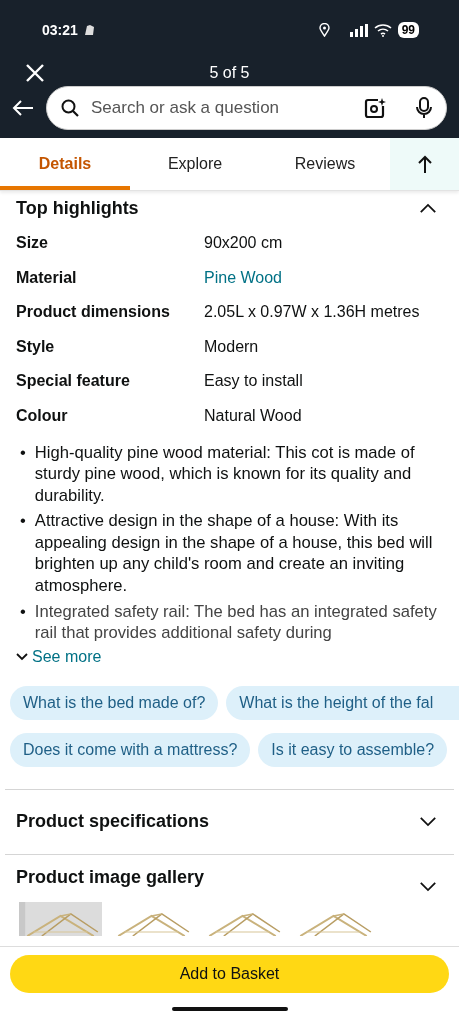 The height and width of the screenshot is (1024, 459). Describe the element at coordinates (229, 974) in the screenshot. I see `add-to-basket-button: Add to Basket` at that location.